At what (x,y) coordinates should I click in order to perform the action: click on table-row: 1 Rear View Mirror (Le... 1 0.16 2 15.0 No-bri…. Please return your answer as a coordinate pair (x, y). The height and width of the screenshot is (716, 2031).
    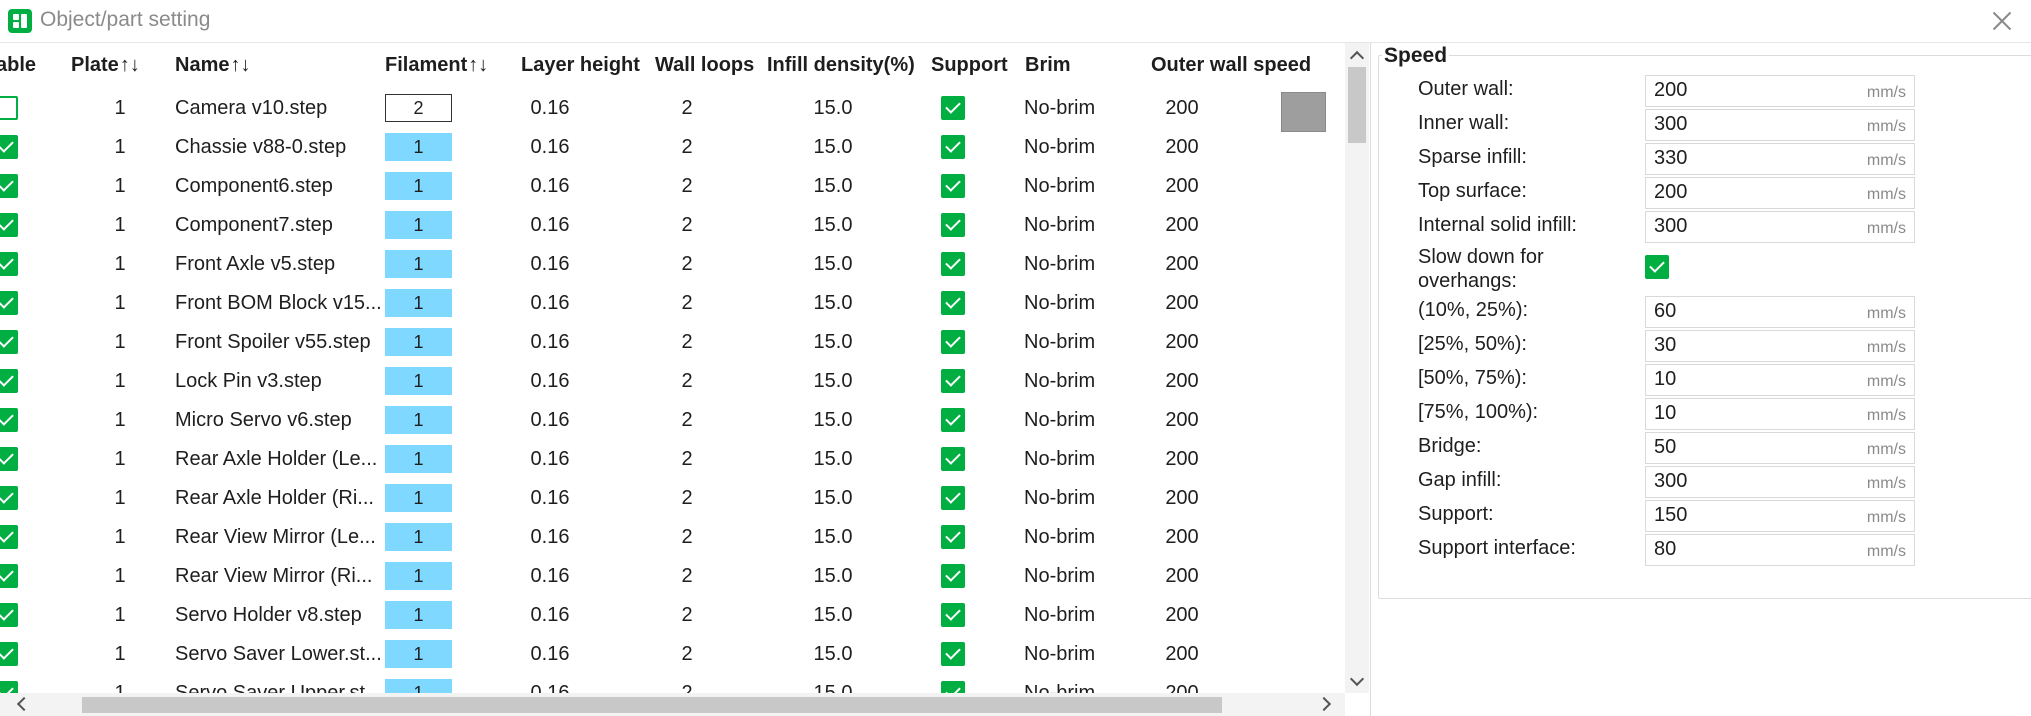
    Looking at the image, I should click on (672, 537).